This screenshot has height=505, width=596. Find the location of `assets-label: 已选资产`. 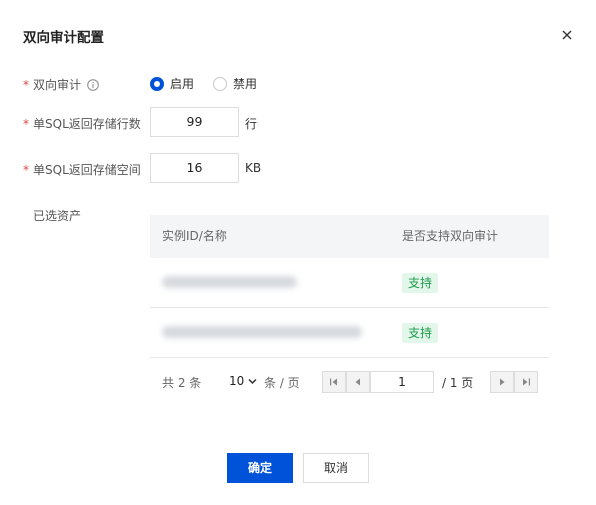

assets-label: 已选资产 is located at coordinates (57, 216).